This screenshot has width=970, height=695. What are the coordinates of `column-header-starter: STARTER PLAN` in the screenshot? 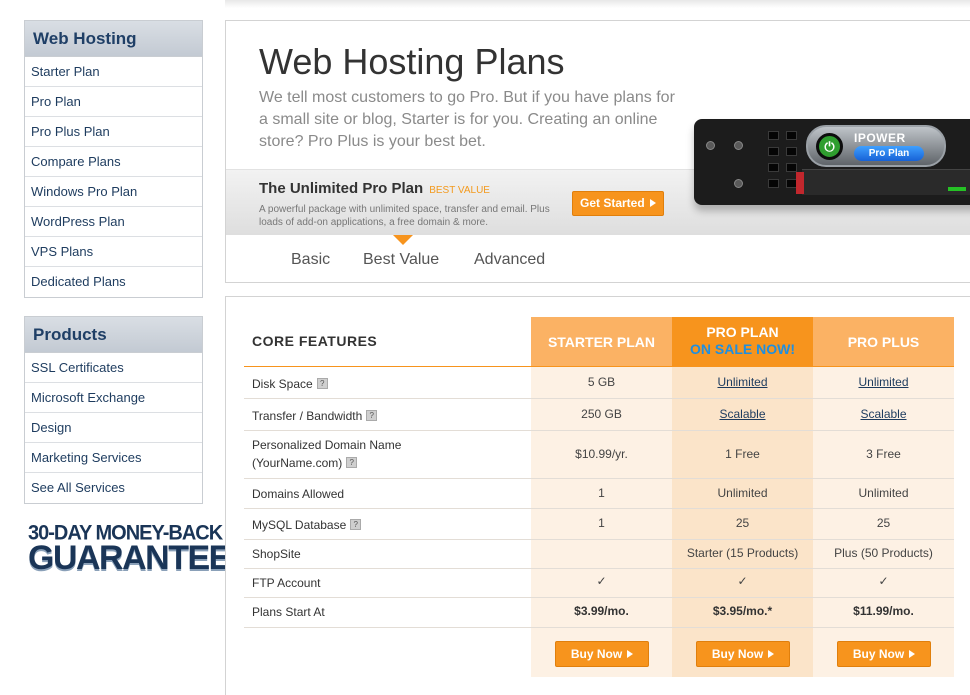 It's located at (601, 342).